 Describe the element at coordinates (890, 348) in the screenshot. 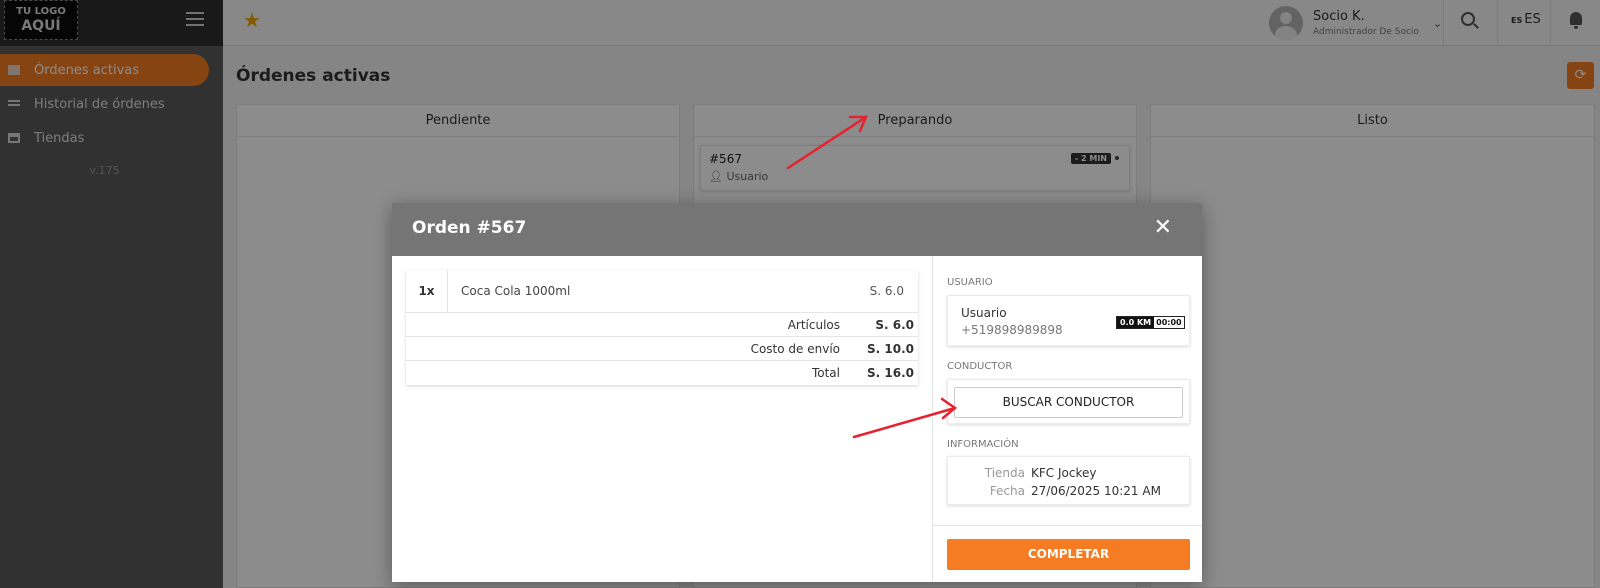

I see `summary-value: S. 10.0` at that location.